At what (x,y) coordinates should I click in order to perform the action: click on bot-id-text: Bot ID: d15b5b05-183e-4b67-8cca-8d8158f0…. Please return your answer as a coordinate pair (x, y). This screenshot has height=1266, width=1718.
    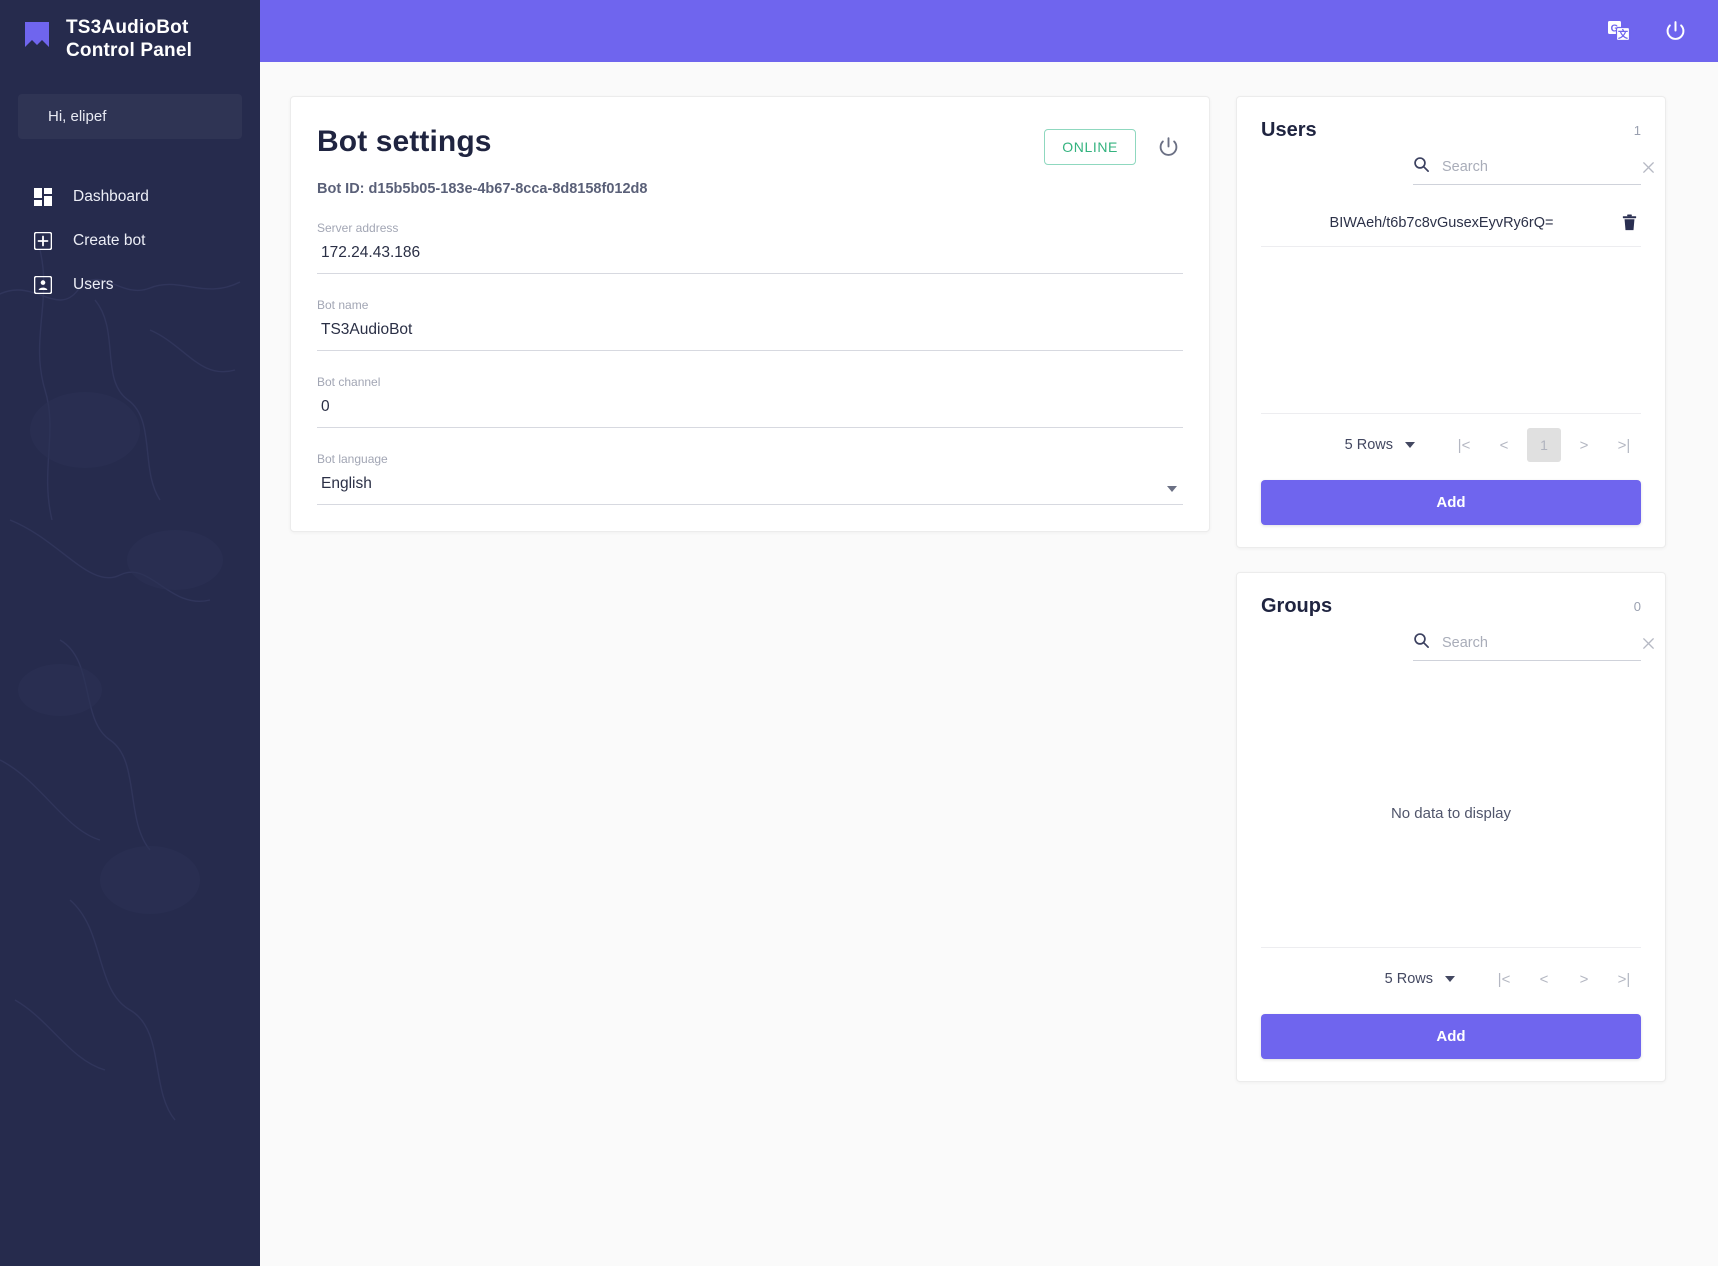
    Looking at the image, I should click on (482, 189).